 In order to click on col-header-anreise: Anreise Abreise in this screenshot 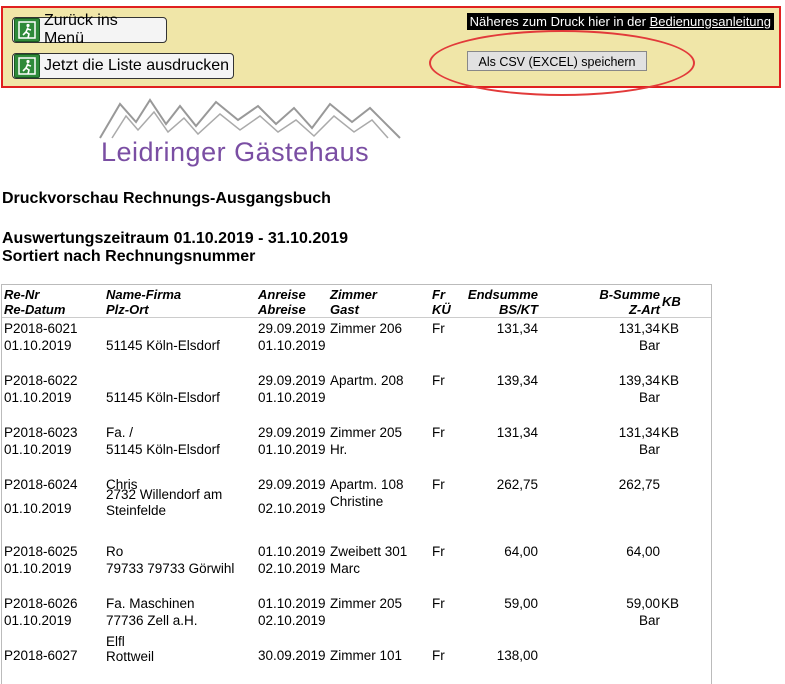, I will do `click(282, 302)`.